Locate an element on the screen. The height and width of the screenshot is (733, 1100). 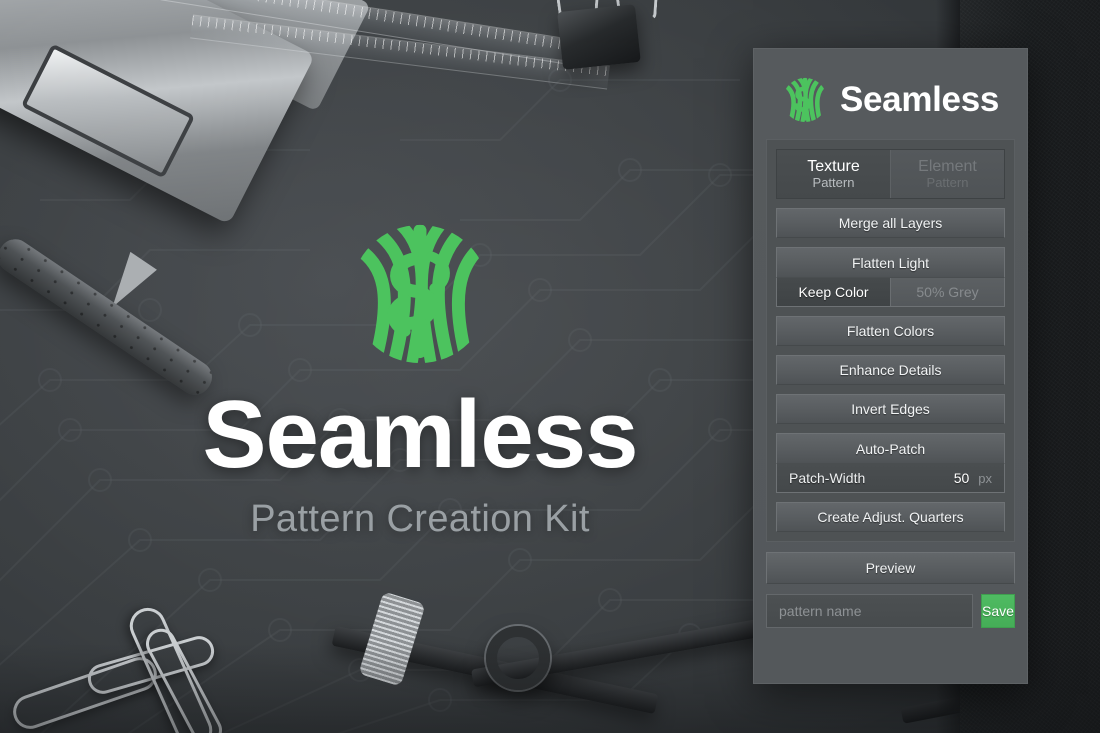
patch-width-value: 50 is located at coordinates (962, 478).